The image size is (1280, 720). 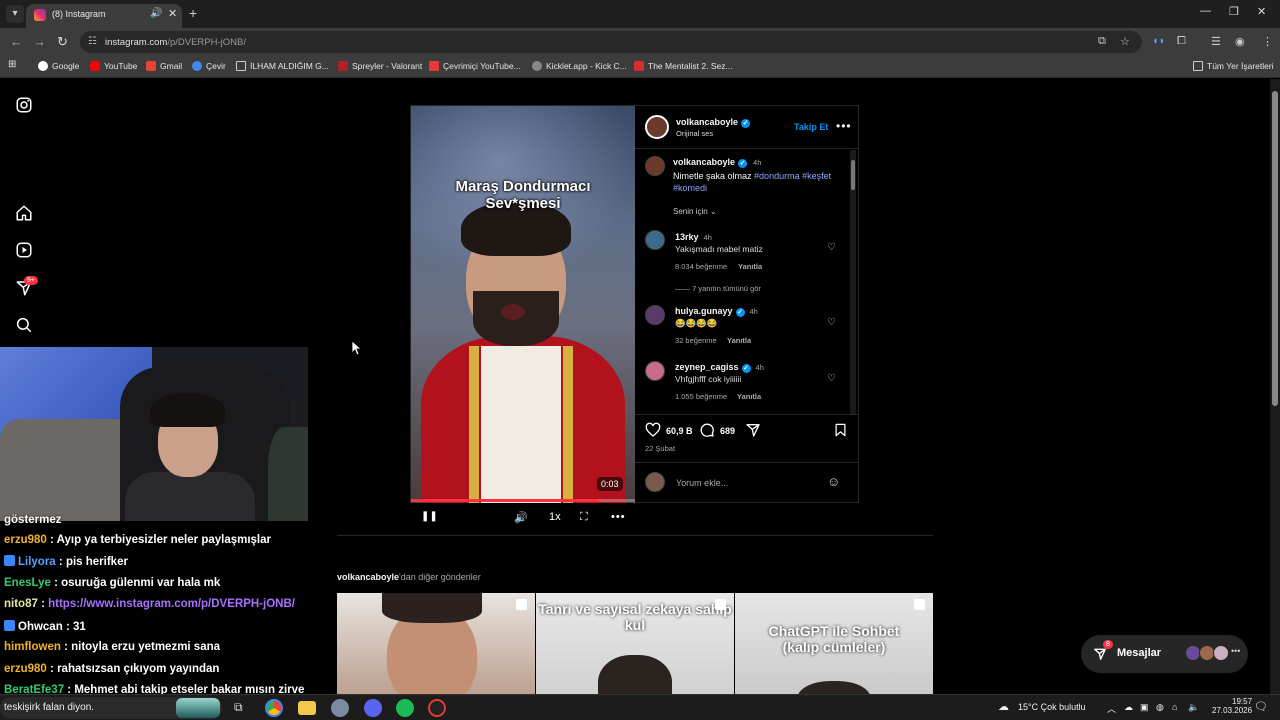 What do you see at coordinates (238, 707) in the screenshot?
I see `task-view-icon: ⧉` at bounding box center [238, 707].